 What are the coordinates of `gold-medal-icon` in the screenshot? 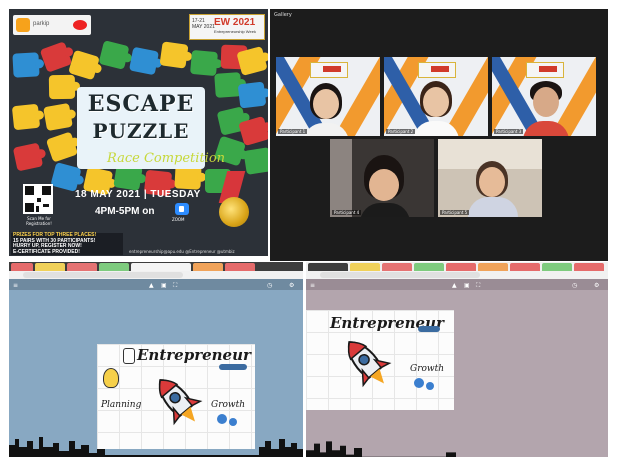 It's located at (234, 212).